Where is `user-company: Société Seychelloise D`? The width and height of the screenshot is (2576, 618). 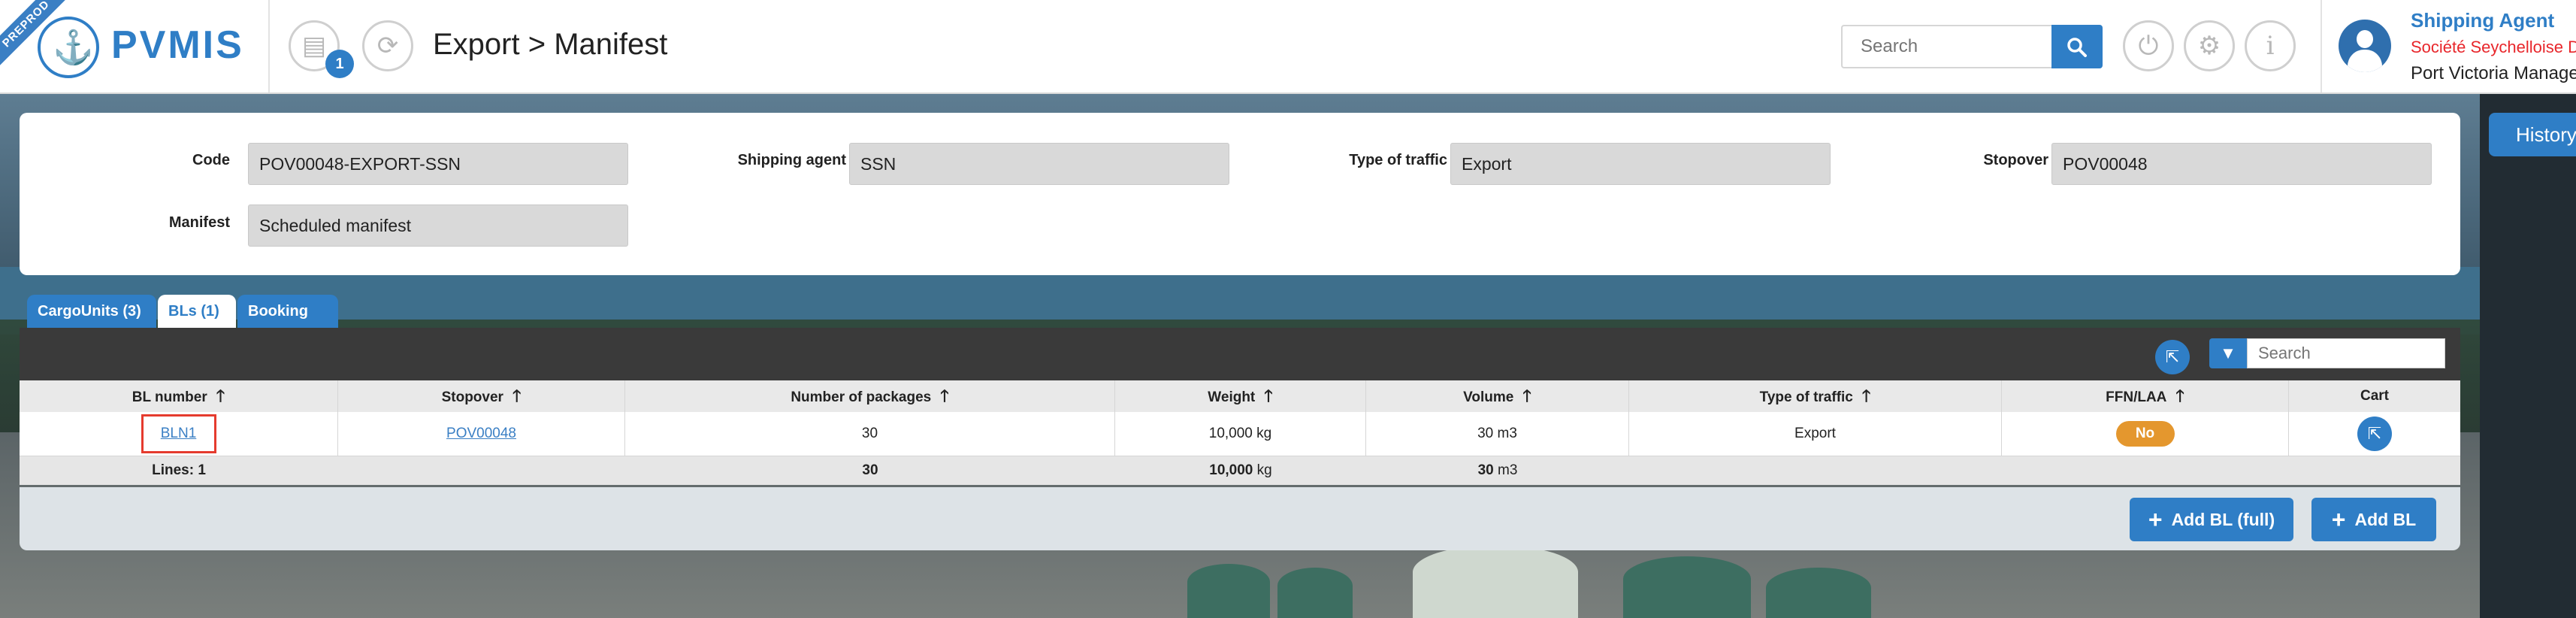
user-company: Société Seychelloise D is located at coordinates (2494, 47).